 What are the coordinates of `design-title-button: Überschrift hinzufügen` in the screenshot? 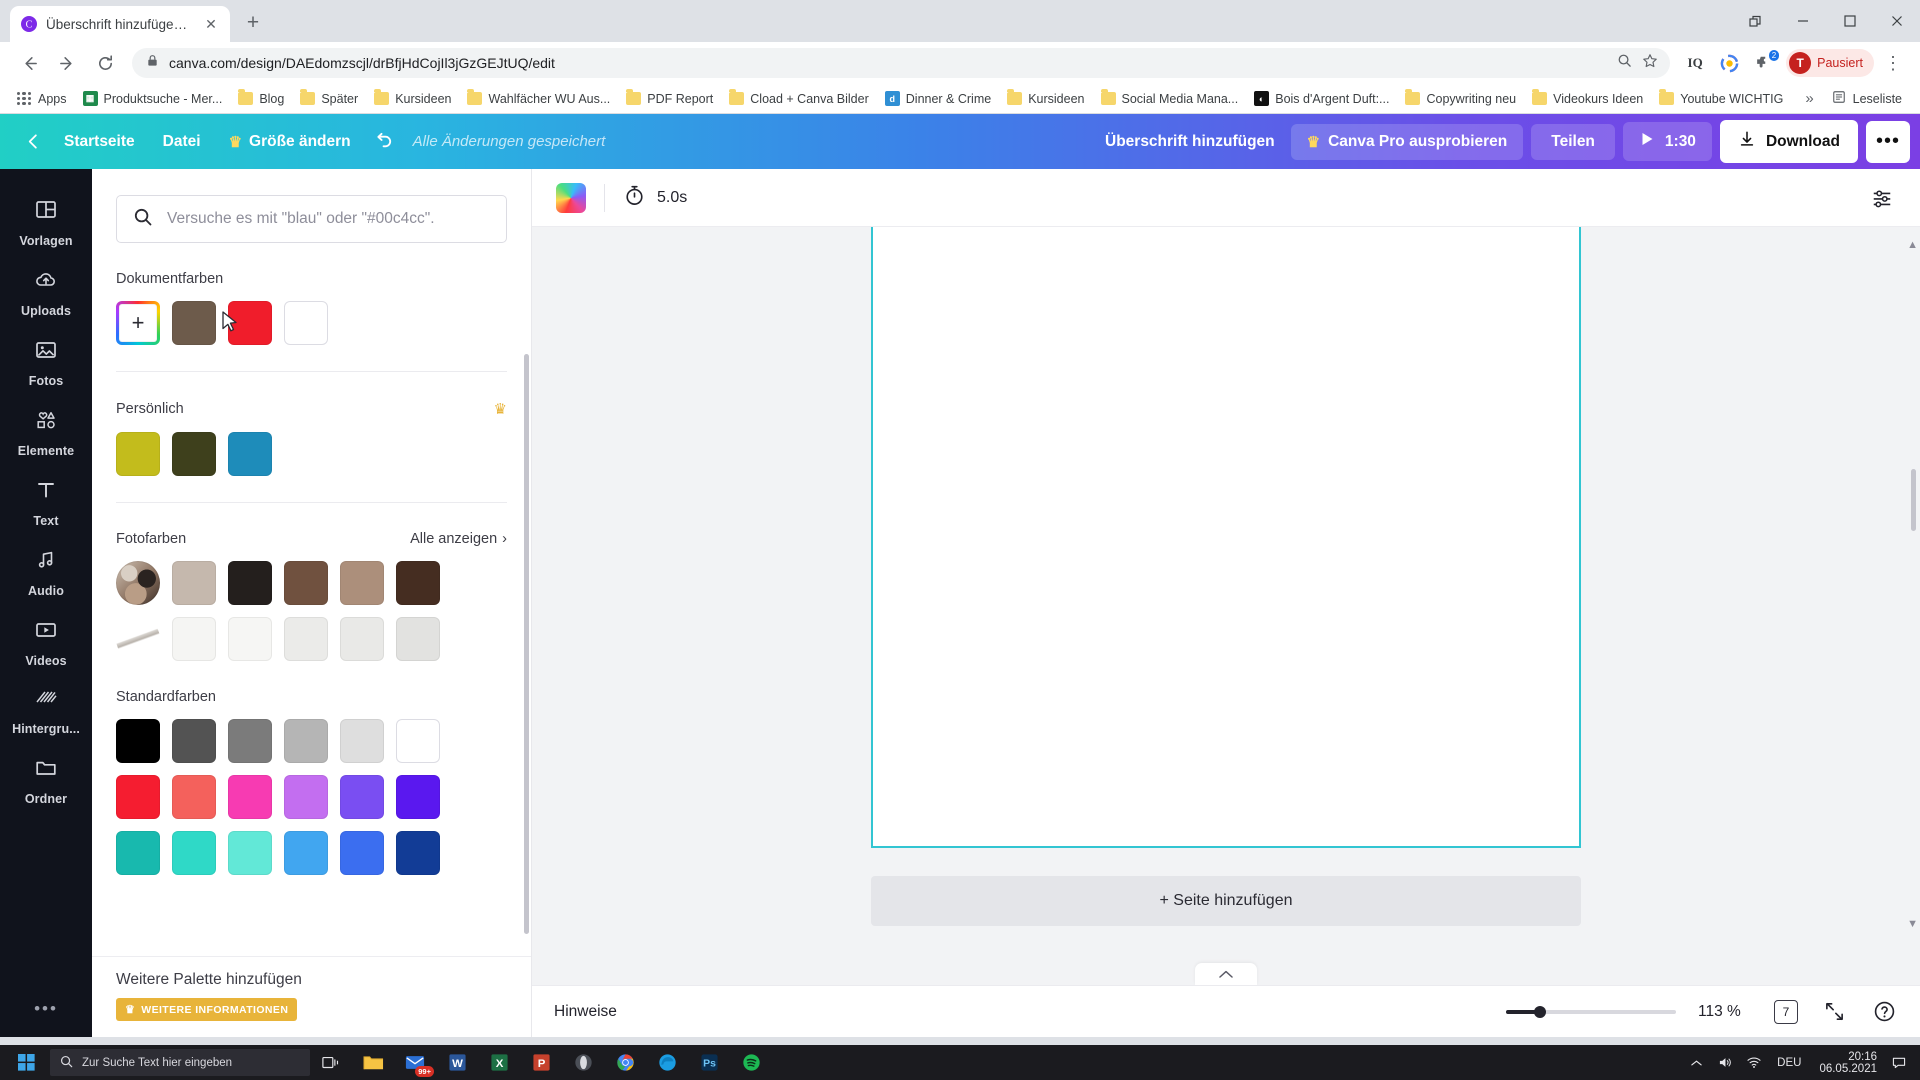 It's located at (1190, 142).